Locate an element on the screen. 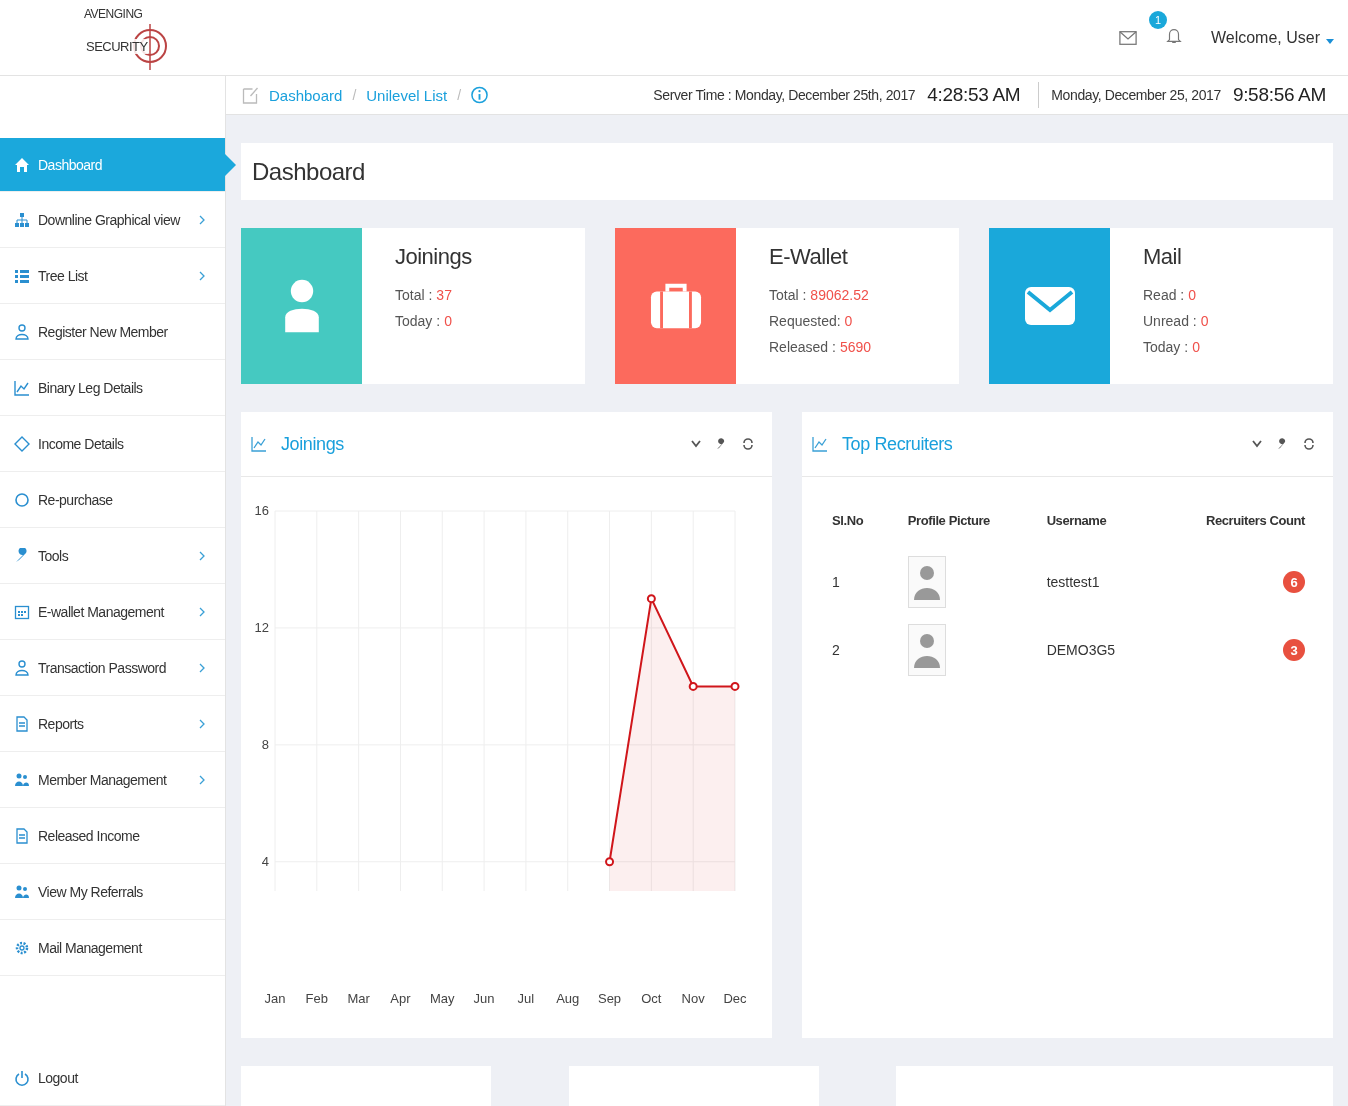 This screenshot has width=1348, height=1106. stat-label: Unread : is located at coordinates (1170, 321).